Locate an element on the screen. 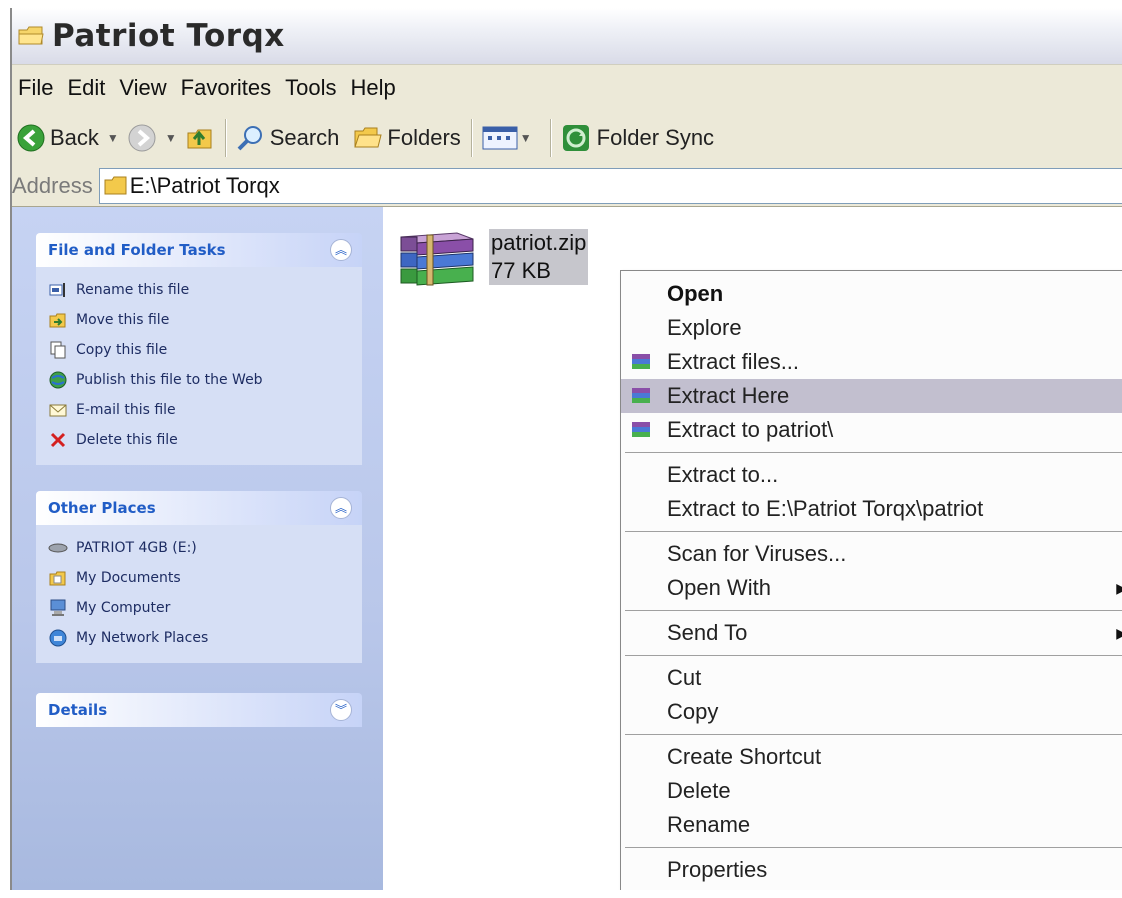  menu-label: Send To is located at coordinates (707, 632).